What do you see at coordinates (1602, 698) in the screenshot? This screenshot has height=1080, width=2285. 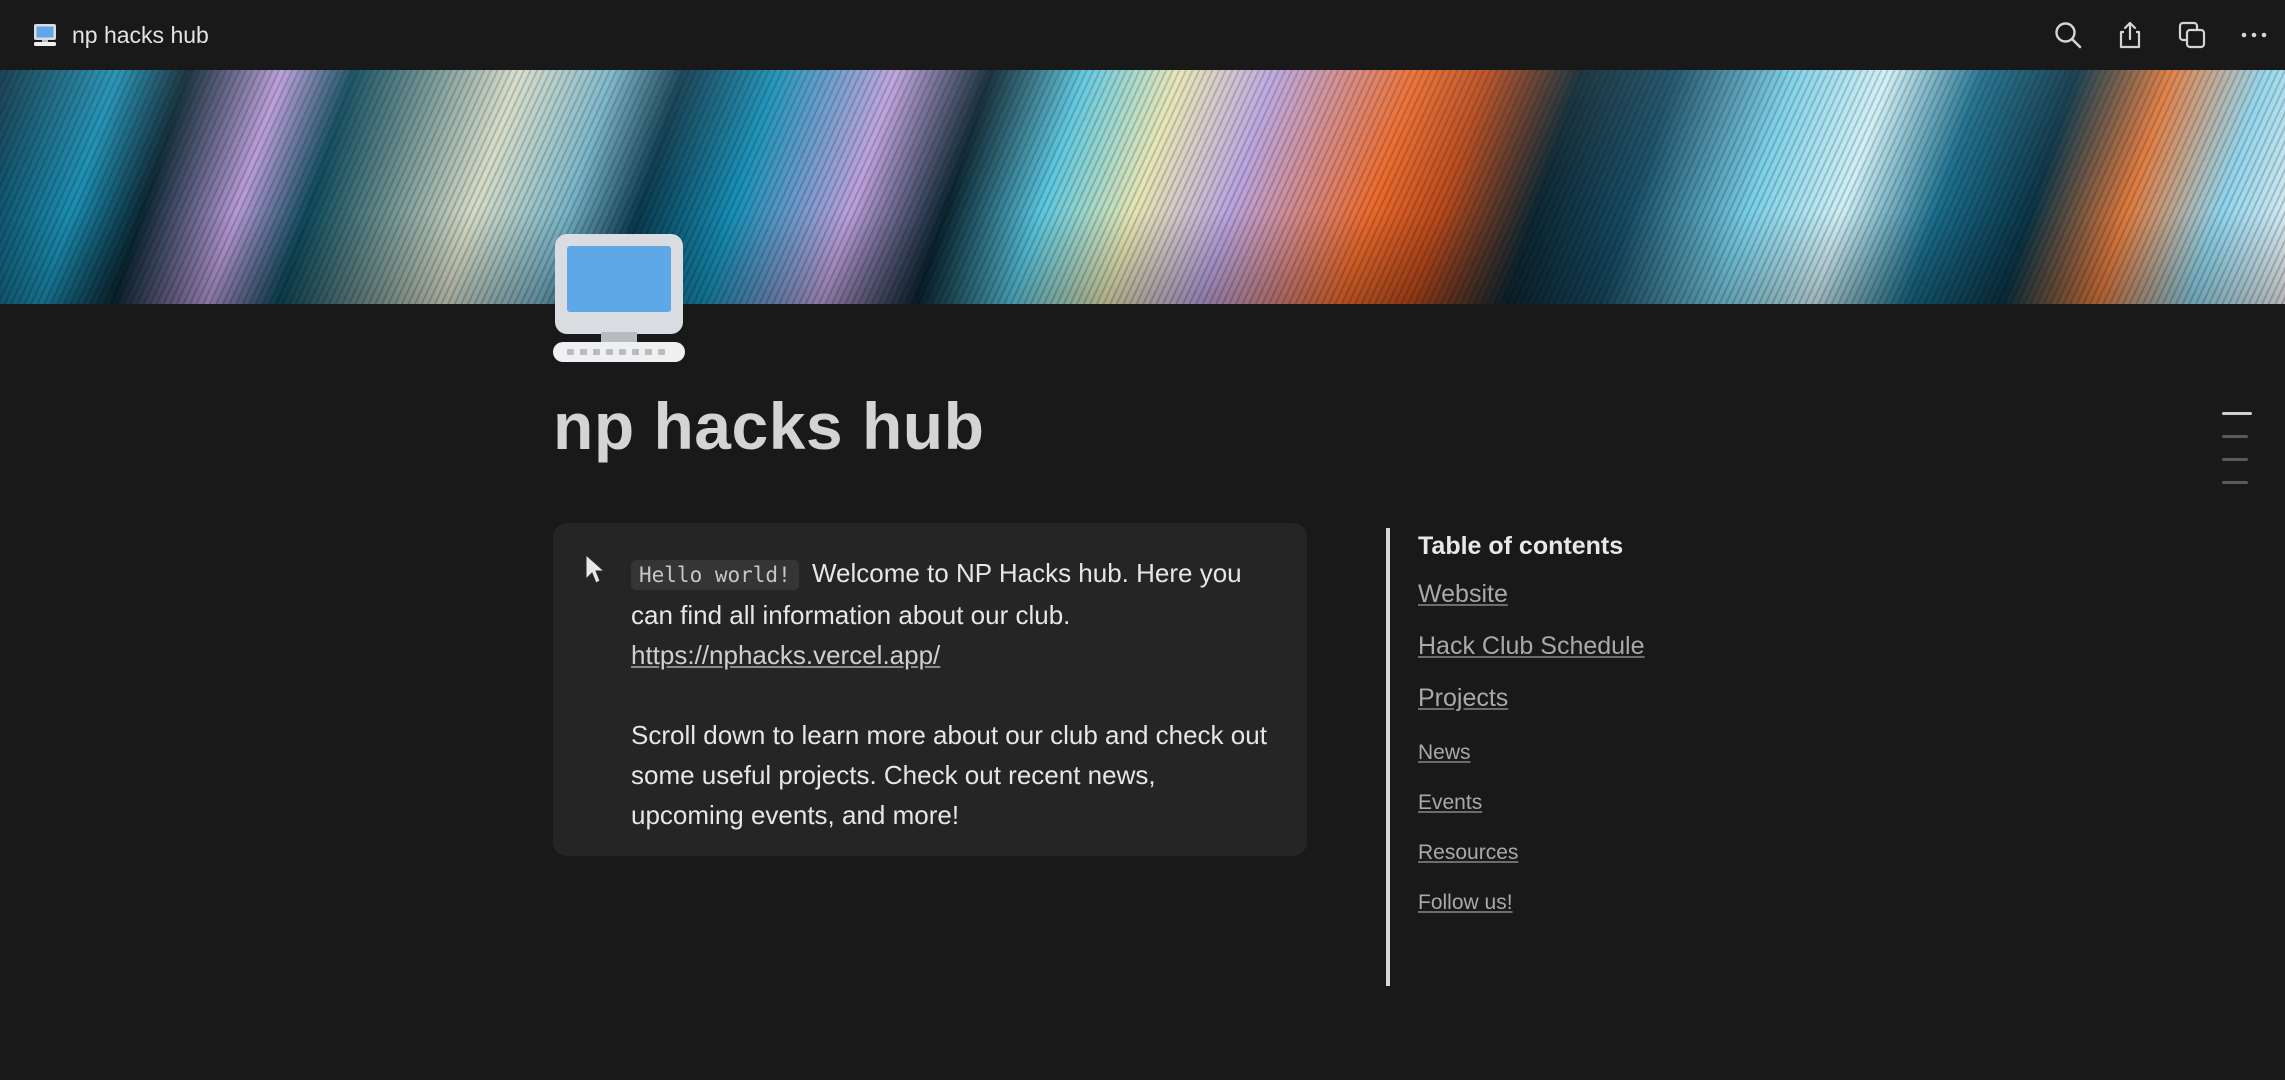 I see `toc-item-projects: Projects` at bounding box center [1602, 698].